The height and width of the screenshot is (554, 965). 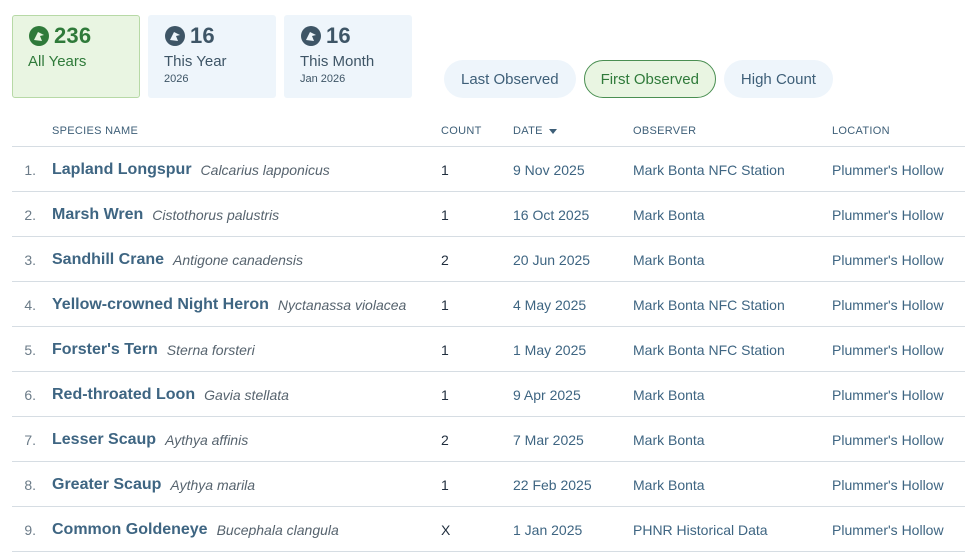 I want to click on column-header-count: COUNT, so click(x=461, y=131).